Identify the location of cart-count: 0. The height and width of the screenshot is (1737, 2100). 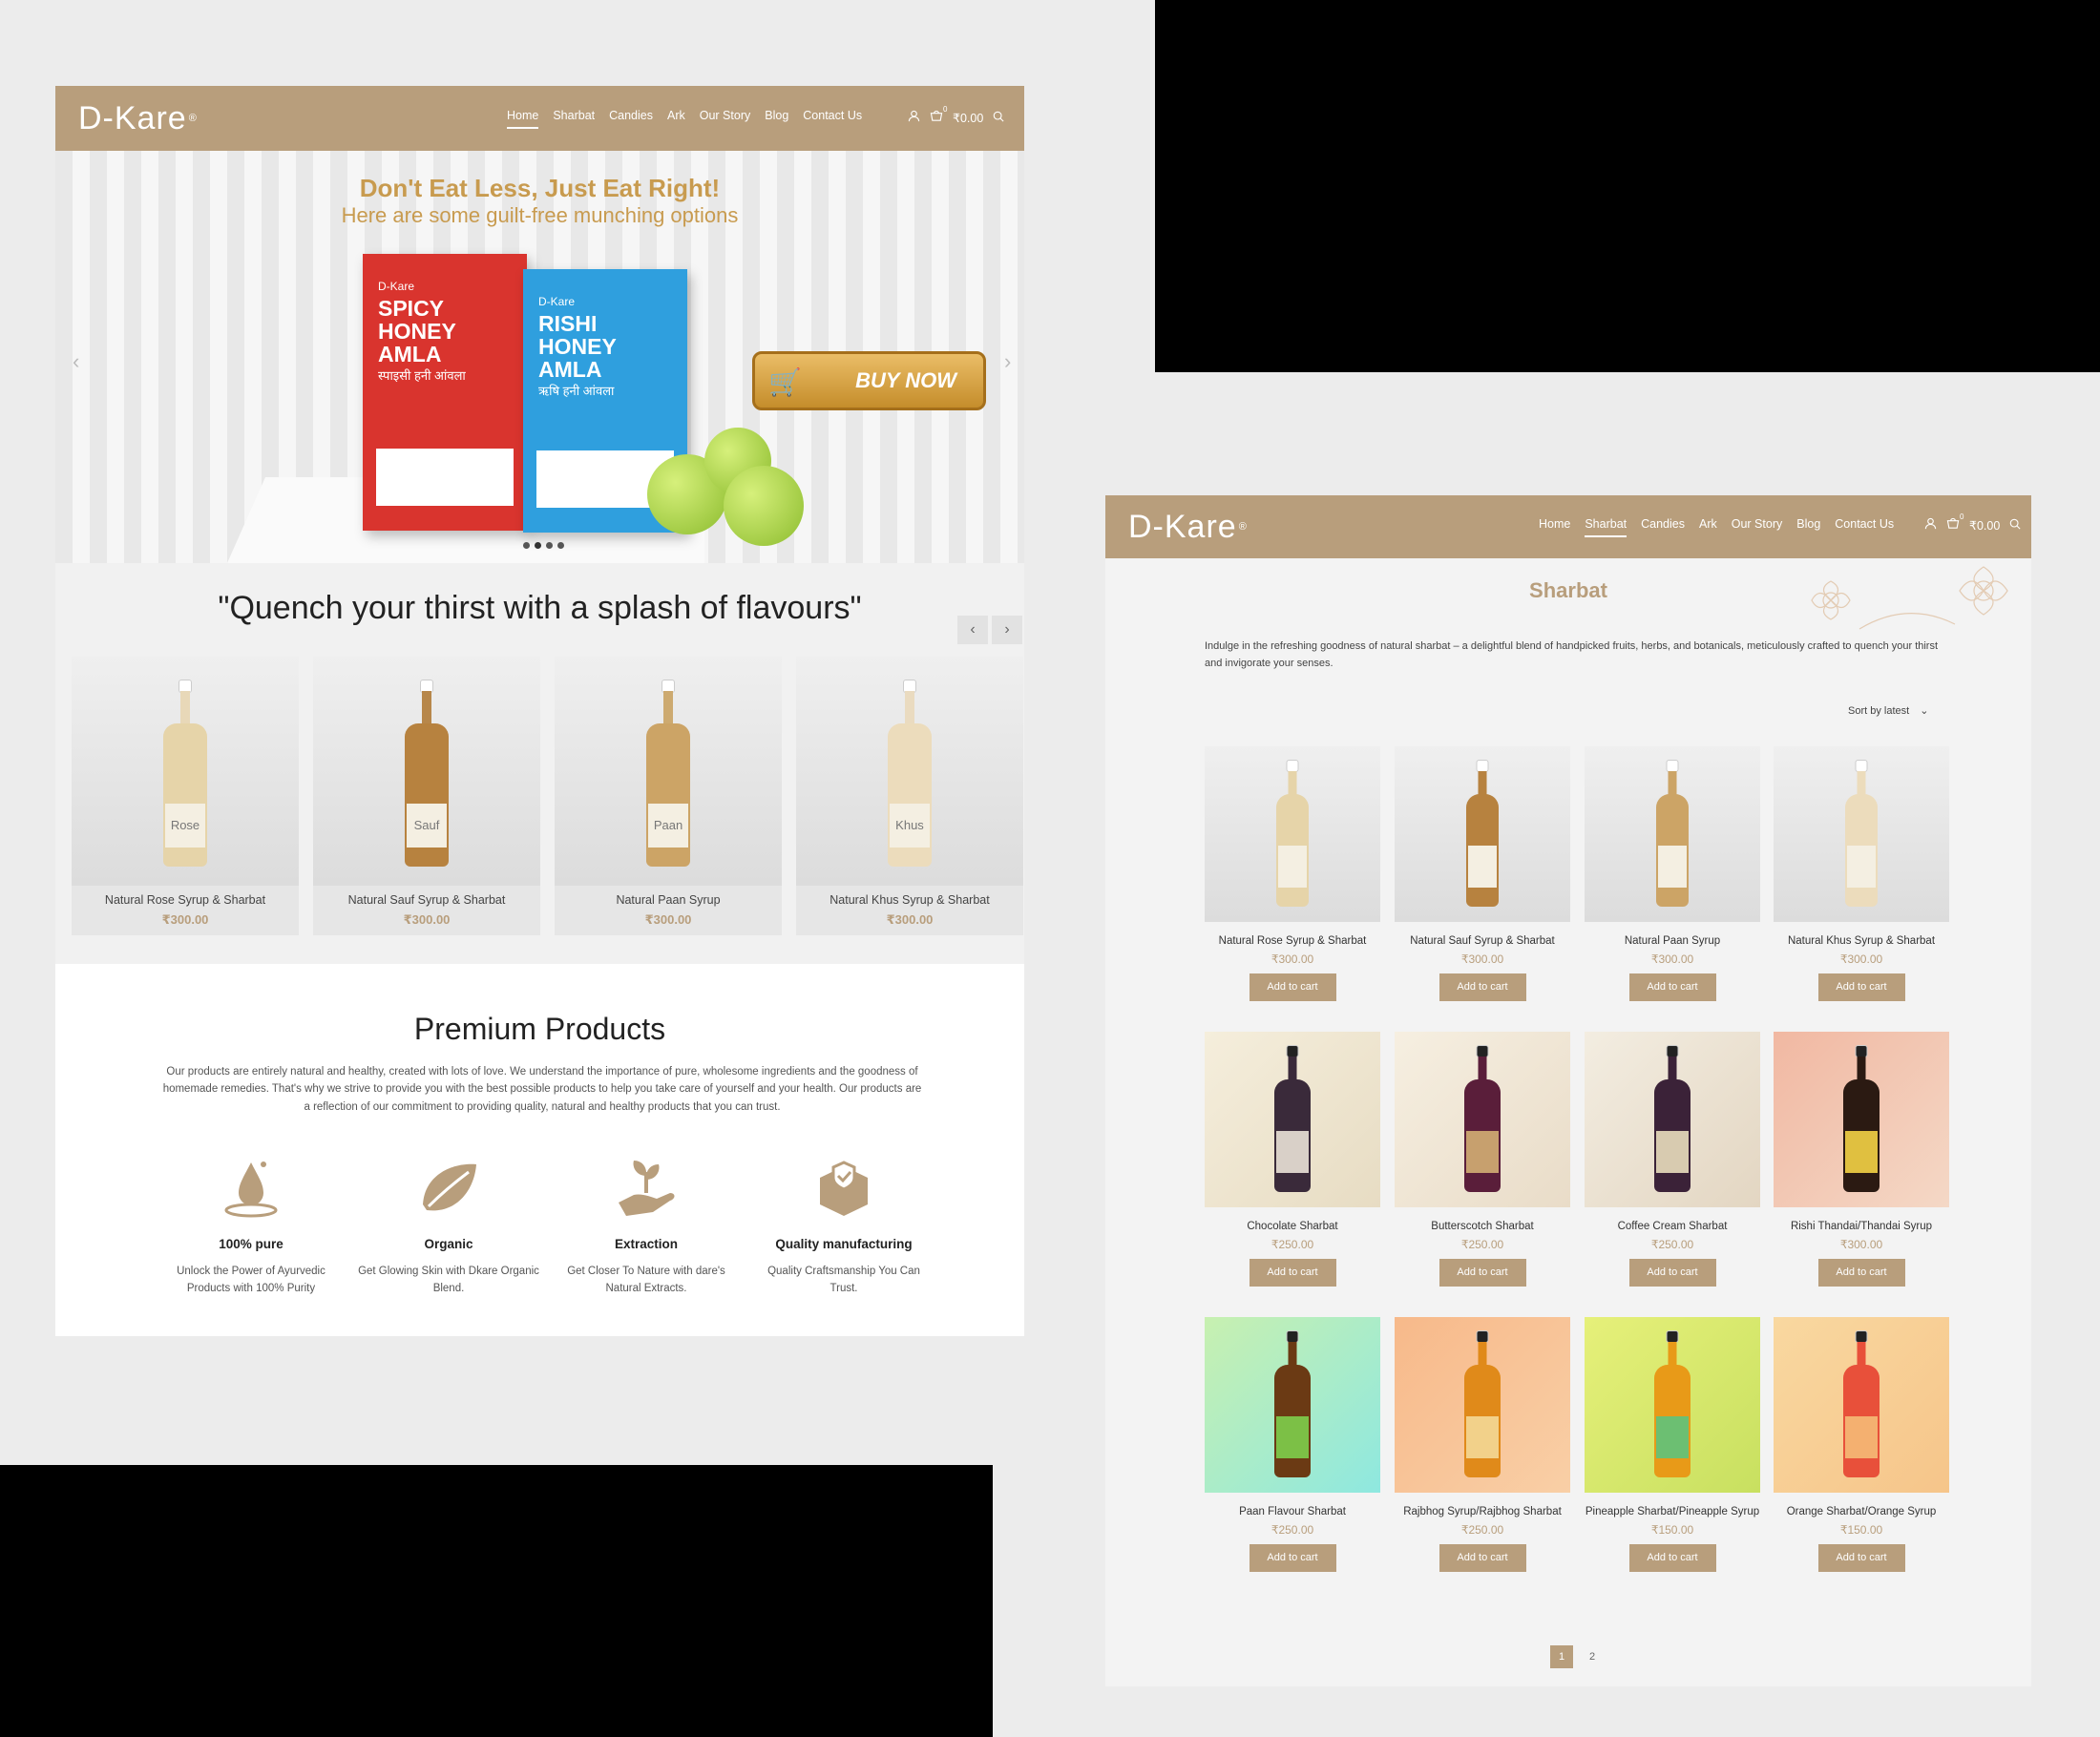
(945, 109).